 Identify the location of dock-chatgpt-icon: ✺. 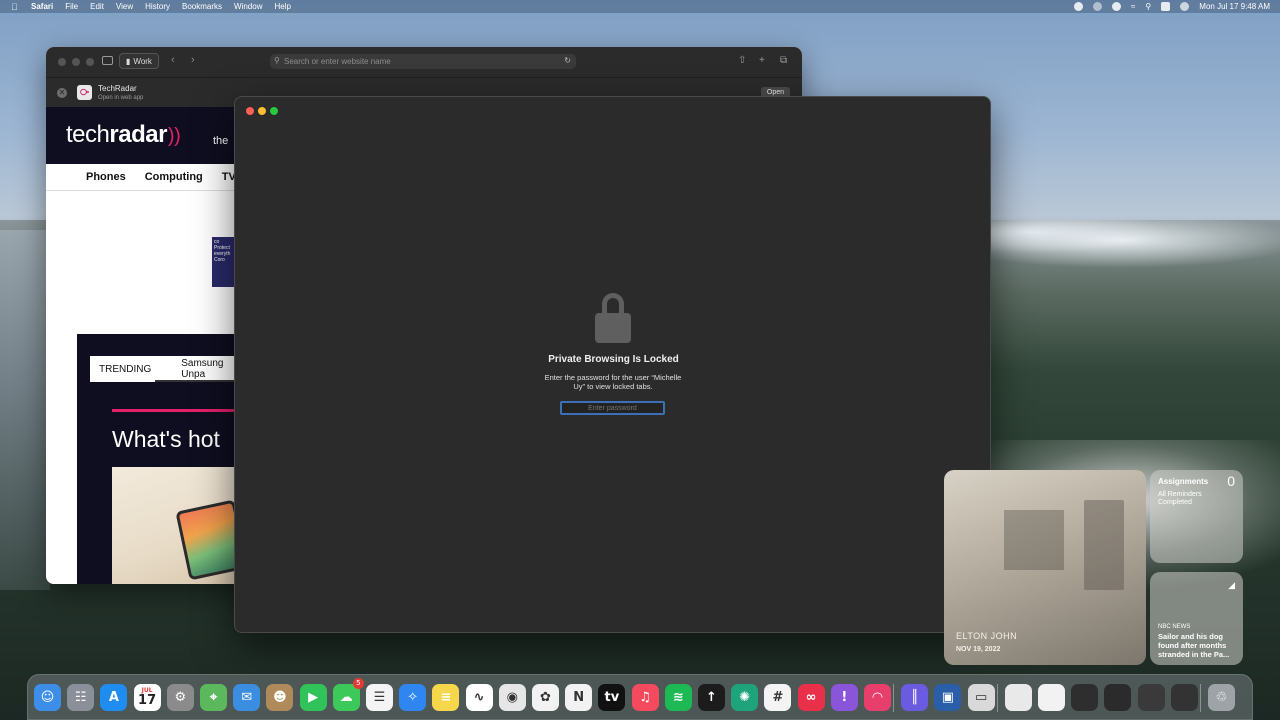
(745, 697).